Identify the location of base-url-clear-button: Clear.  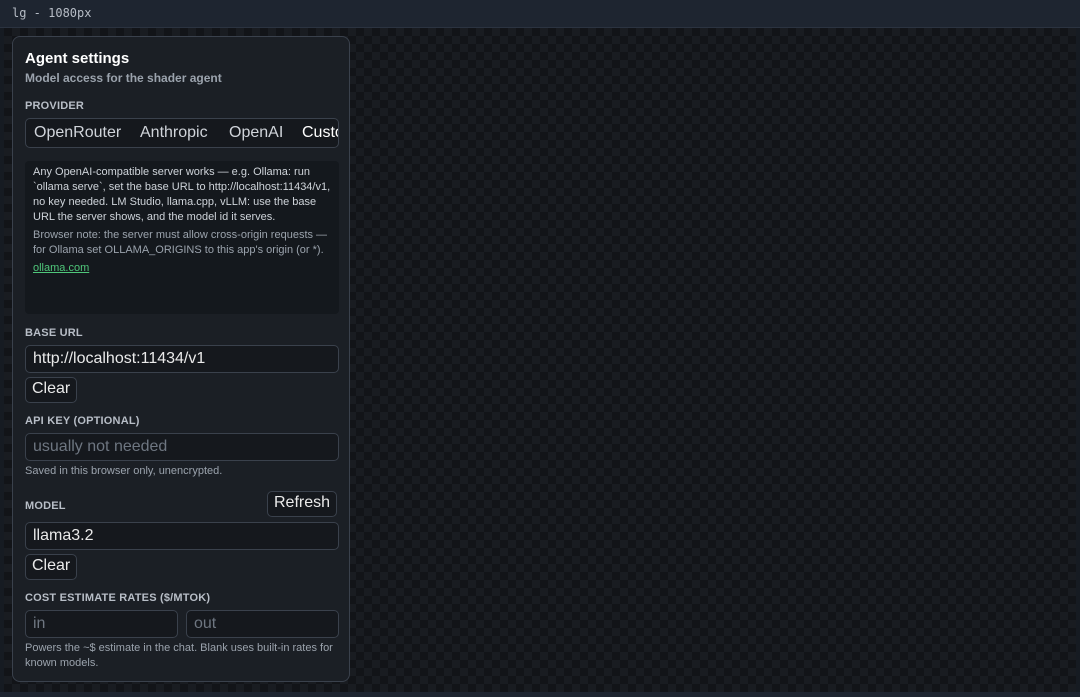
(51, 390).